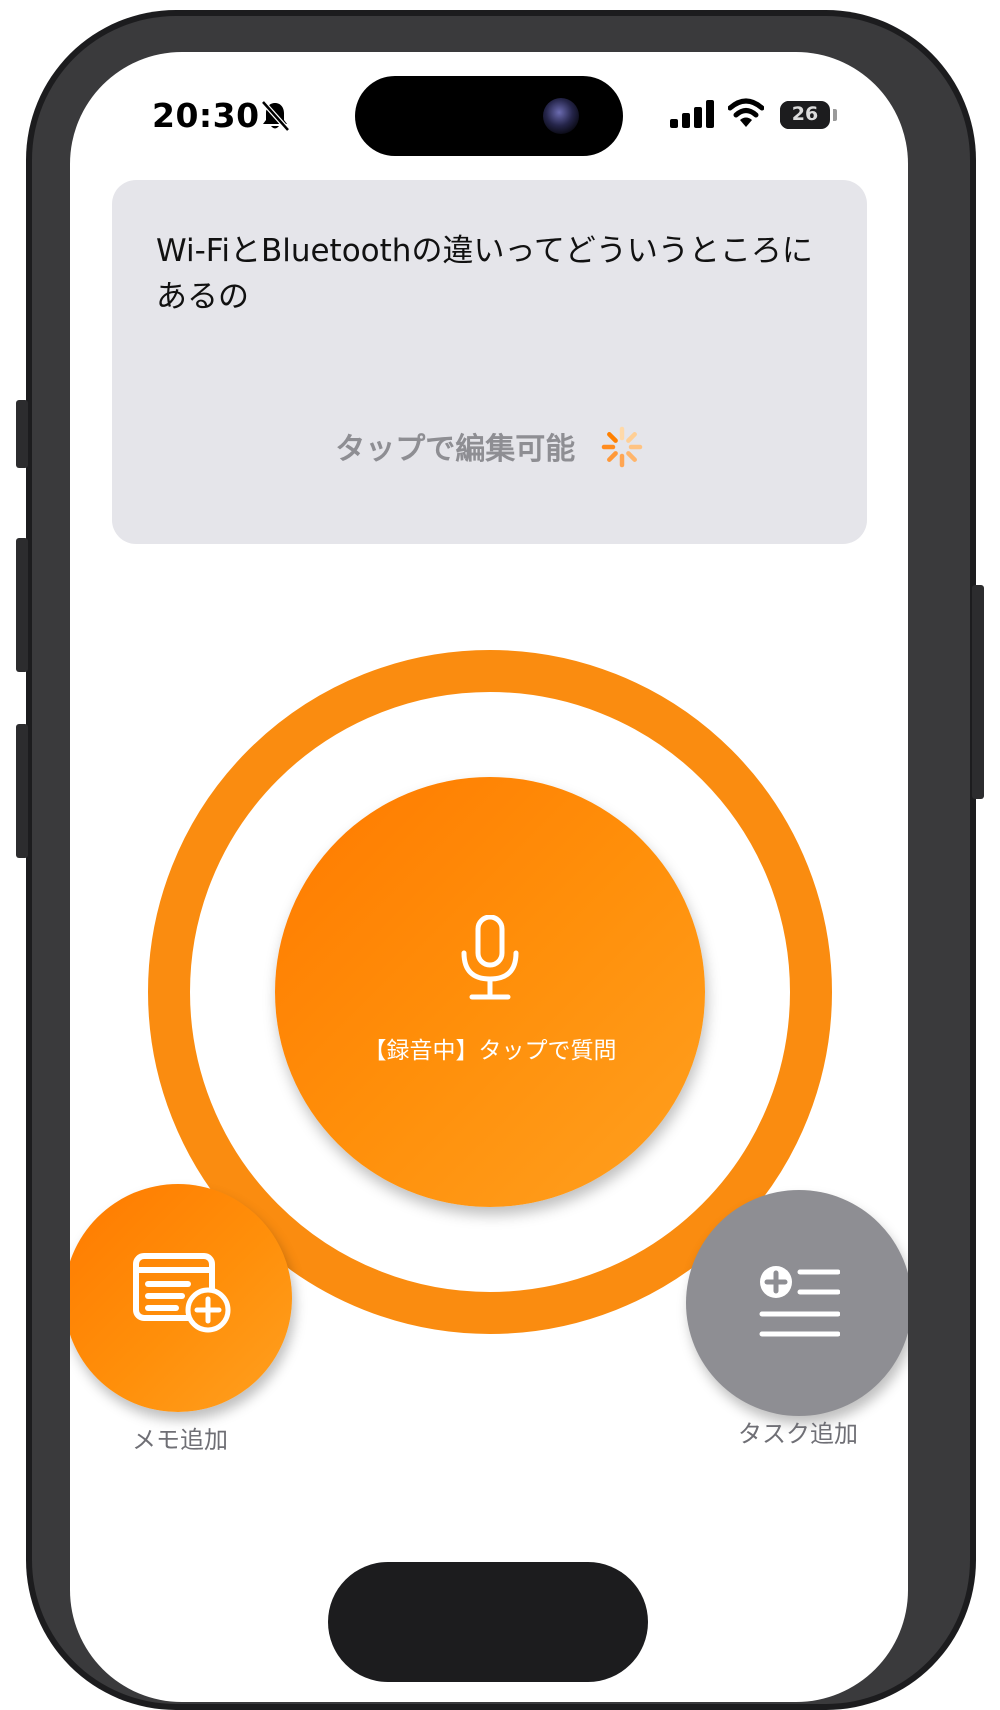 The height and width of the screenshot is (1710, 1000). Describe the element at coordinates (799, 1301) in the screenshot. I see `task-add-icon` at that location.